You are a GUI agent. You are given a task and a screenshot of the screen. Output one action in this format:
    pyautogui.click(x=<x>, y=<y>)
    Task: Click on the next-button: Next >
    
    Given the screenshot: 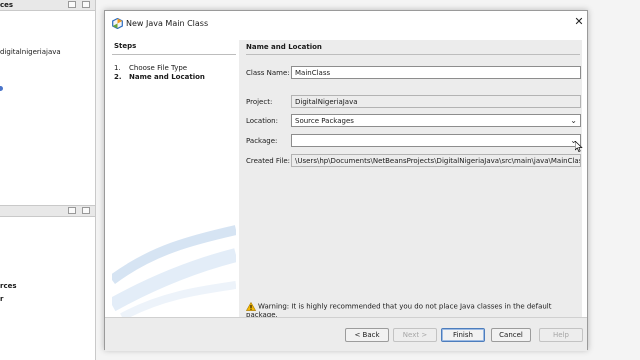 What is the action you would take?
    pyautogui.click(x=415, y=335)
    